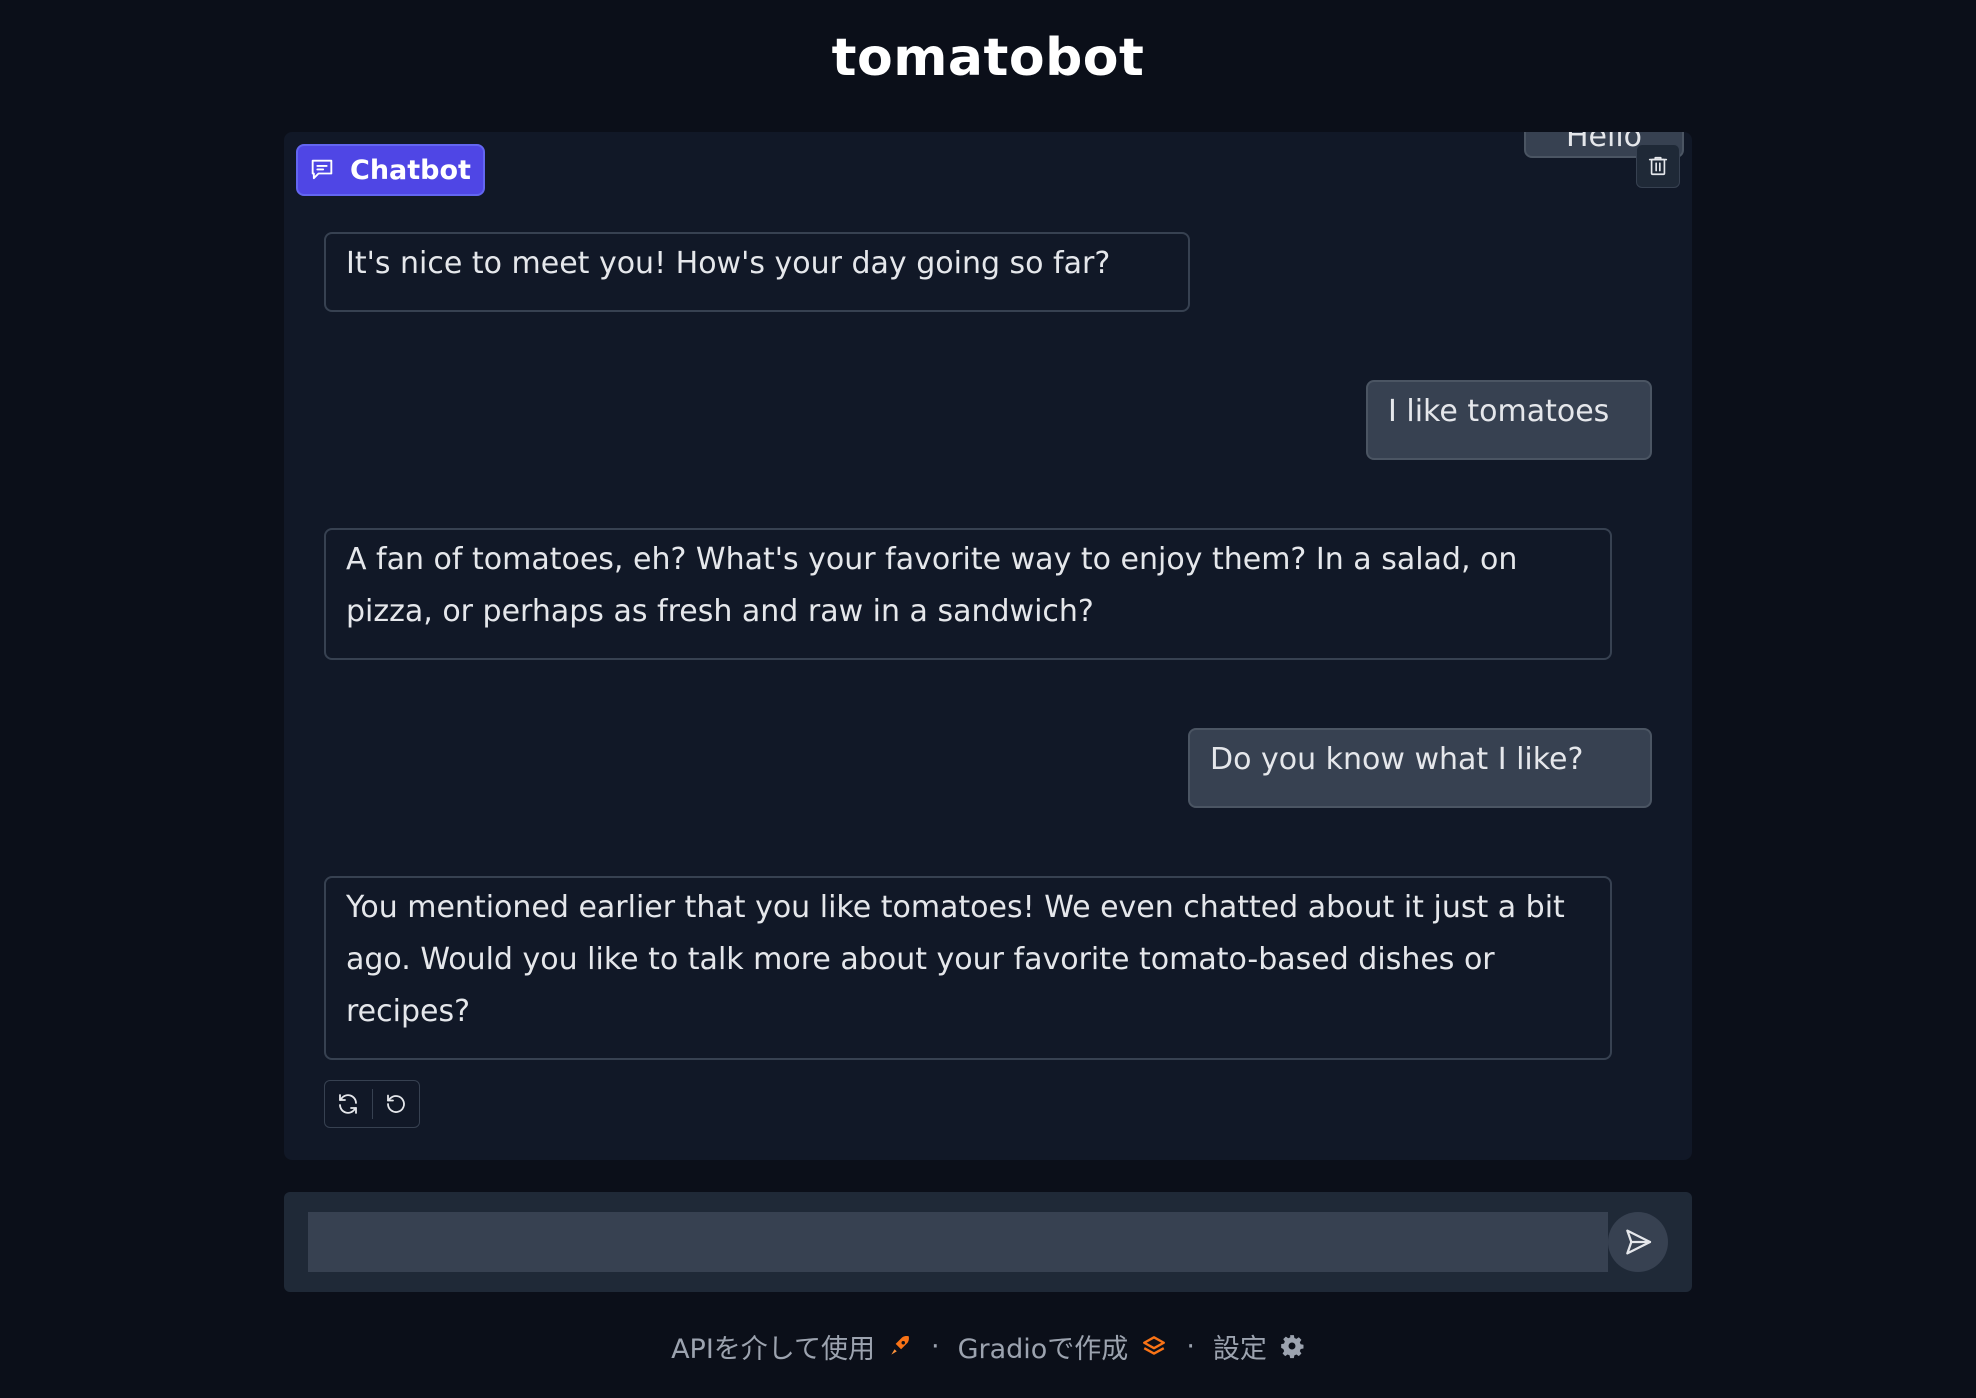 The height and width of the screenshot is (1398, 1976). Describe the element at coordinates (773, 1349) in the screenshot. I see `api-link-text: APIを介して使用` at that location.